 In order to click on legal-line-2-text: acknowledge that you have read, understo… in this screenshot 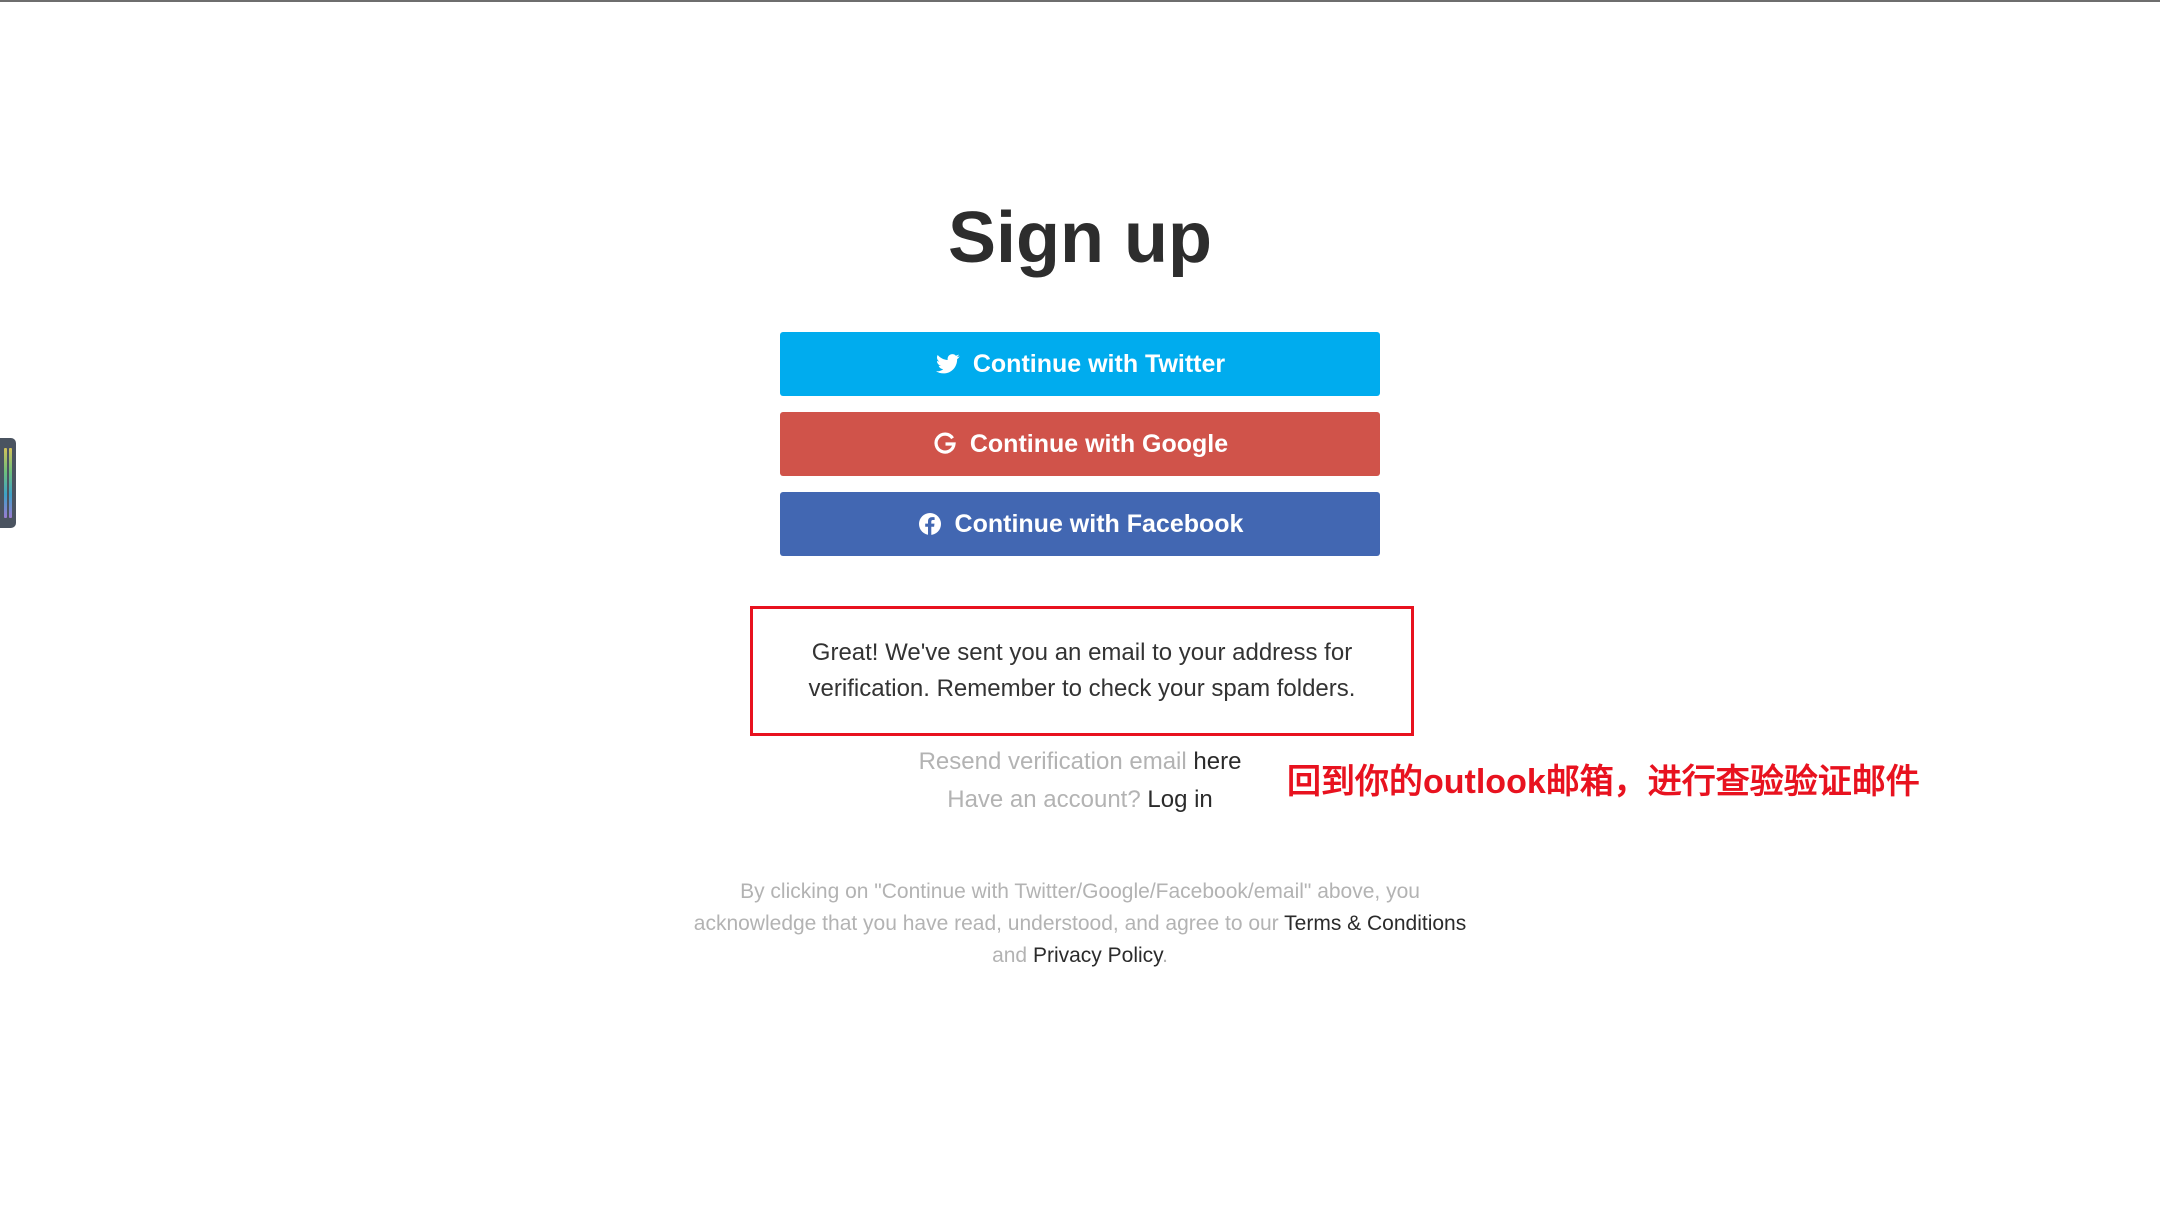, I will do `click(986, 923)`.